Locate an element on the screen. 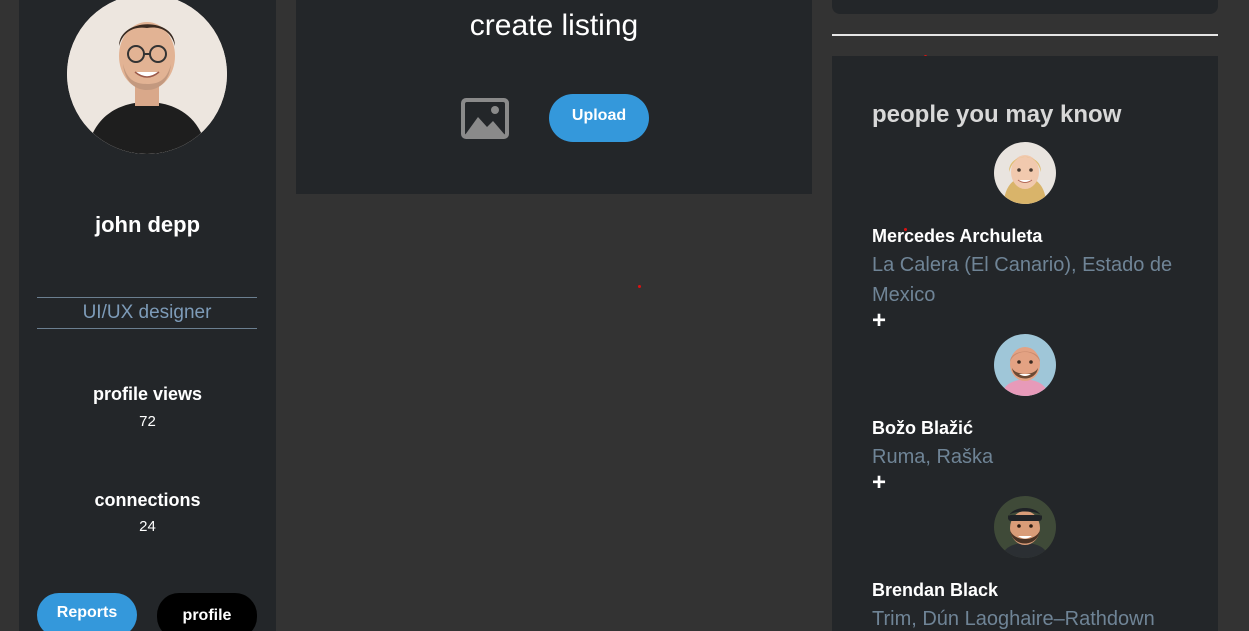 The width and height of the screenshot is (1249, 631). person-name: Brendan Black is located at coordinates (935, 590).